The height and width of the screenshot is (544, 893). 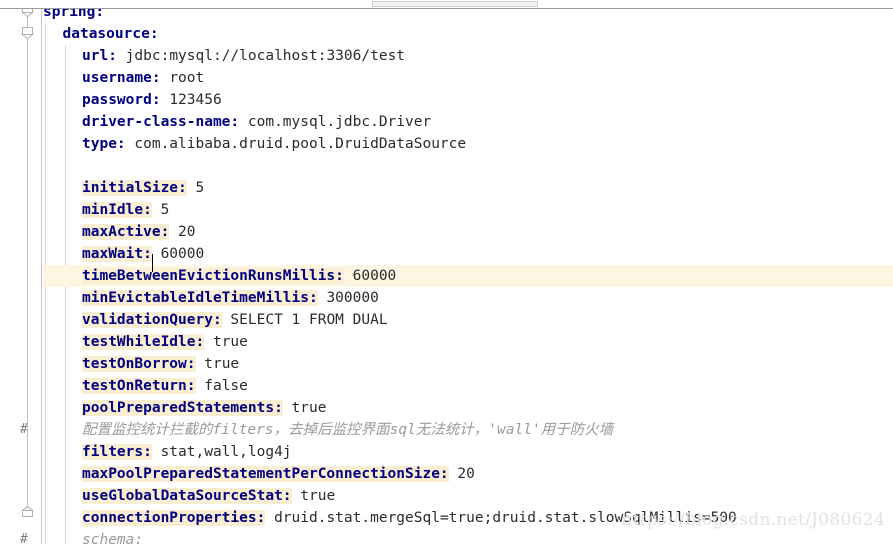 What do you see at coordinates (113, 210) in the screenshot?
I see `yaml-key: minIdle` at bounding box center [113, 210].